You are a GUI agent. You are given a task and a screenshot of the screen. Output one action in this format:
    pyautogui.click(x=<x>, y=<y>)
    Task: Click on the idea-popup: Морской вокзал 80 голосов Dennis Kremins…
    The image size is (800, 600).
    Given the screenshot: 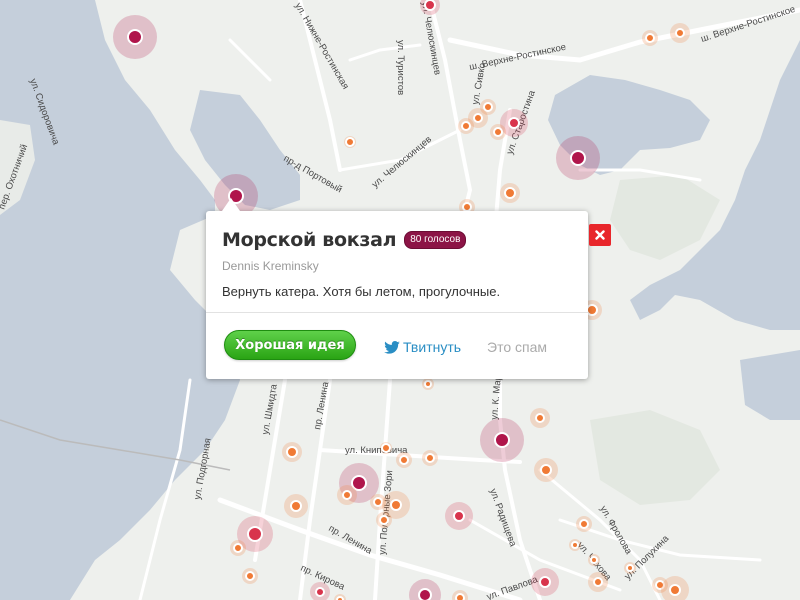 What is the action you would take?
    pyautogui.click(x=397, y=288)
    